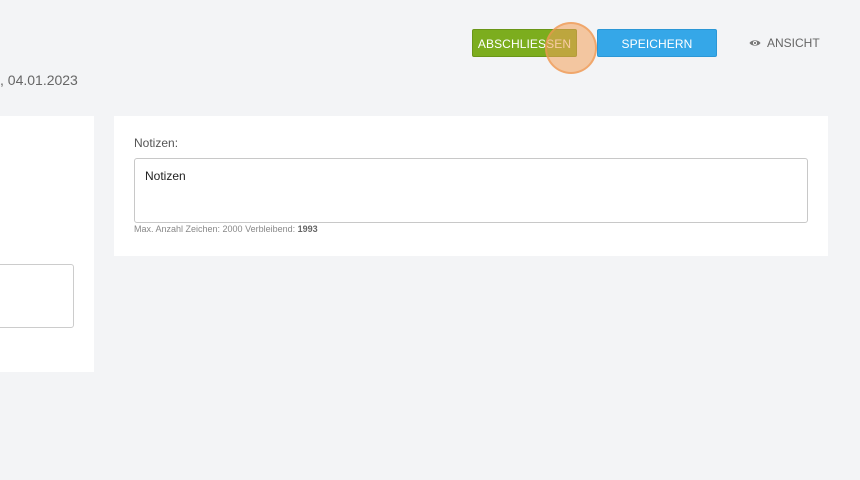 The height and width of the screenshot is (480, 860). I want to click on view-label: ANSICHT, so click(793, 43).